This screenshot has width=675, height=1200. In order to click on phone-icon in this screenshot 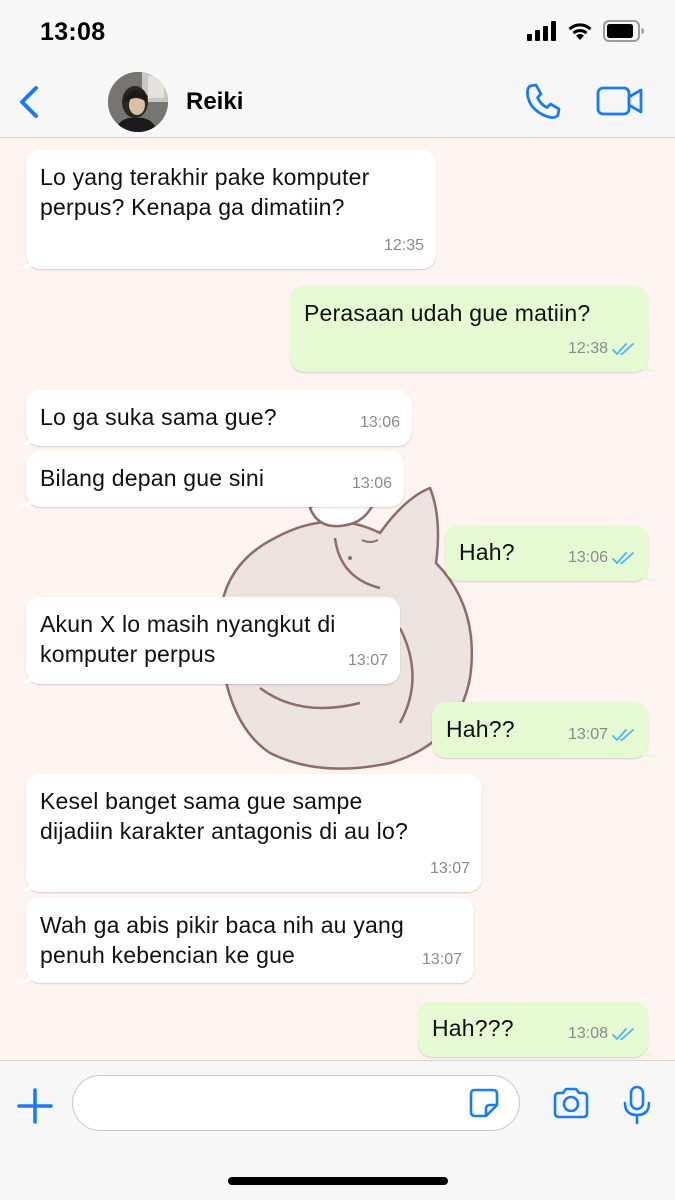, I will do `click(543, 101)`.